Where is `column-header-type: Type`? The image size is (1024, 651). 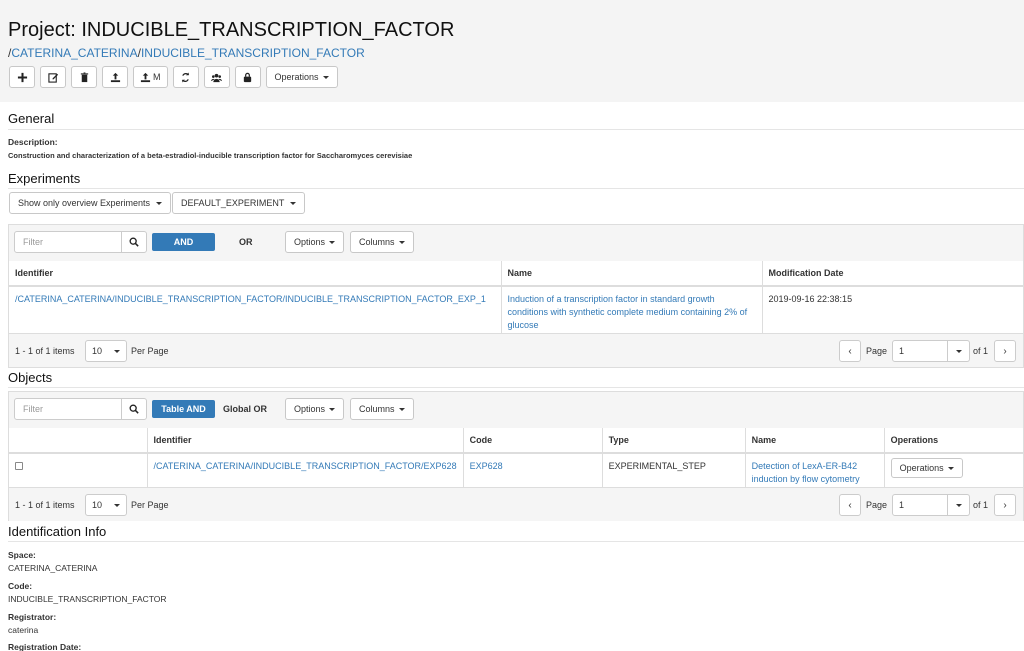 column-header-type: Type is located at coordinates (674, 441).